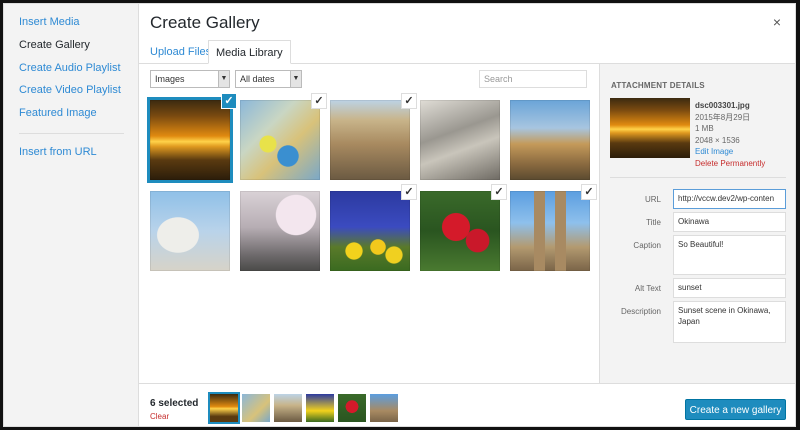  I want to click on title-field: Okinawa, so click(729, 222).